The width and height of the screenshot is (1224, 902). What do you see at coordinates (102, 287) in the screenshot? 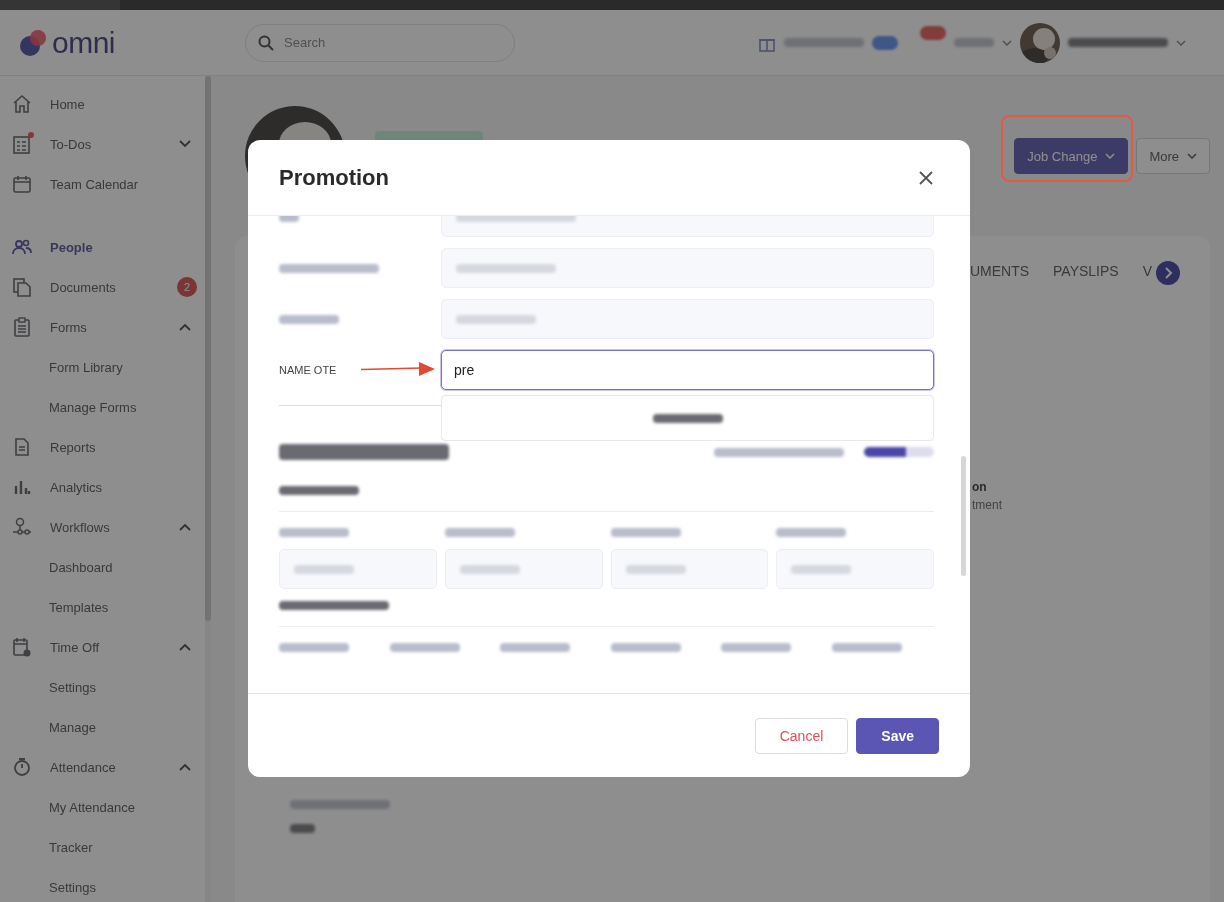
I see `sidebar-item: Documents 2` at bounding box center [102, 287].